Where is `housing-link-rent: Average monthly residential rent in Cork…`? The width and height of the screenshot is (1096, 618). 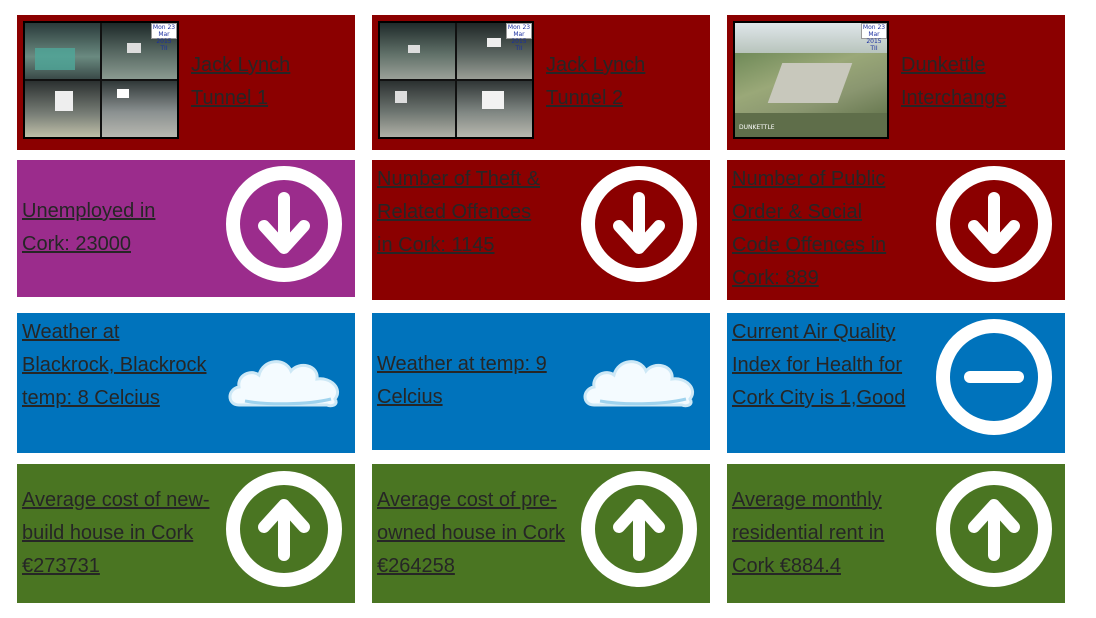 housing-link-rent: Average monthly residential rent in Cork… is located at coordinates (827, 533).